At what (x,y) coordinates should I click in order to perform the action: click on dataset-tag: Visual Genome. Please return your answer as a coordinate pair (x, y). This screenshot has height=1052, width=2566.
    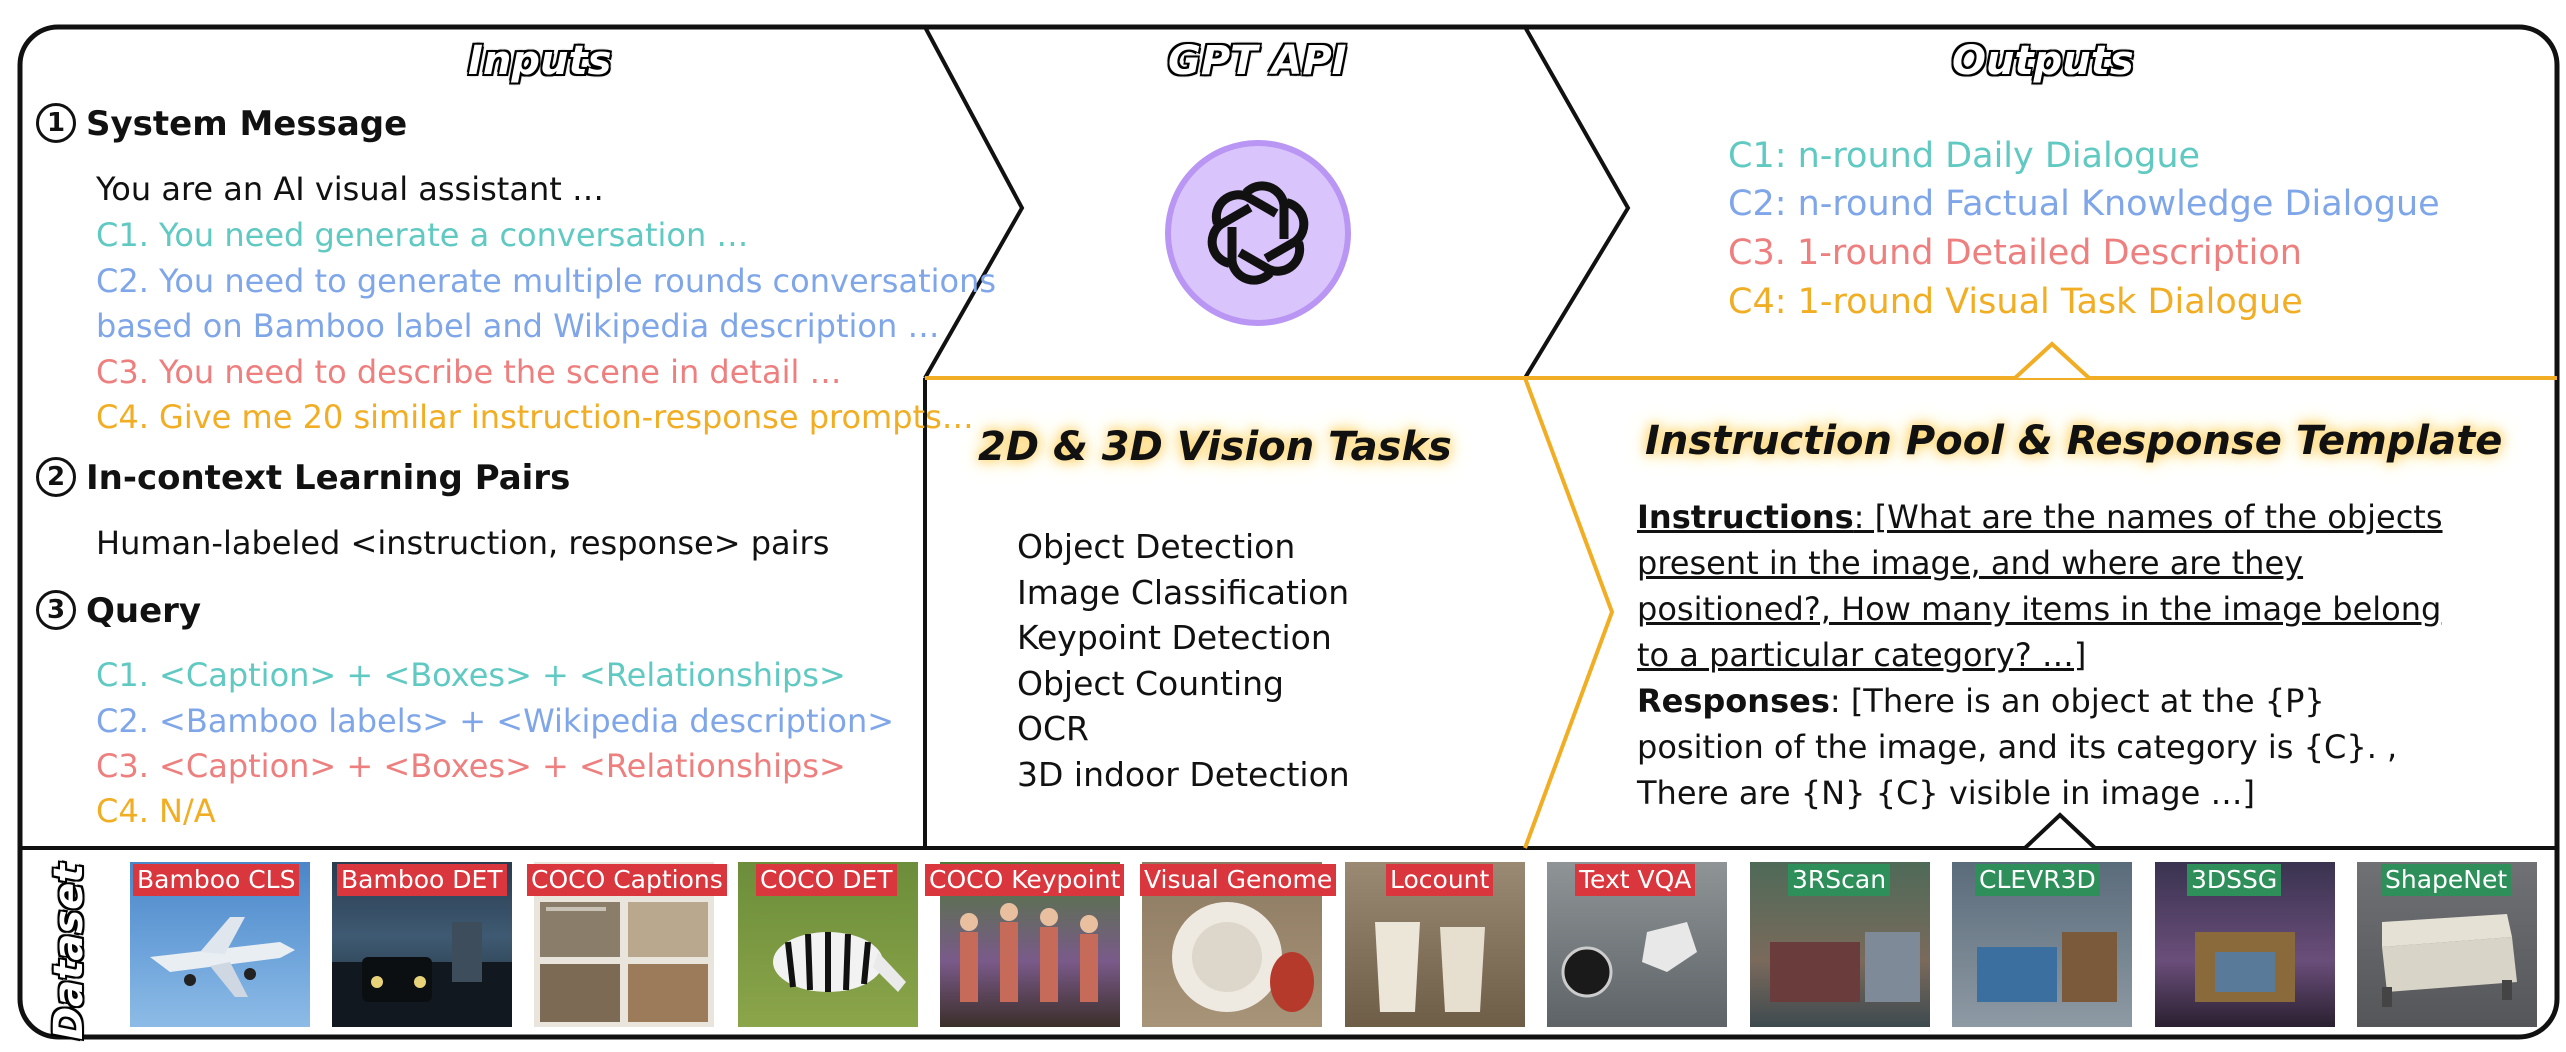
    Looking at the image, I should click on (1238, 880).